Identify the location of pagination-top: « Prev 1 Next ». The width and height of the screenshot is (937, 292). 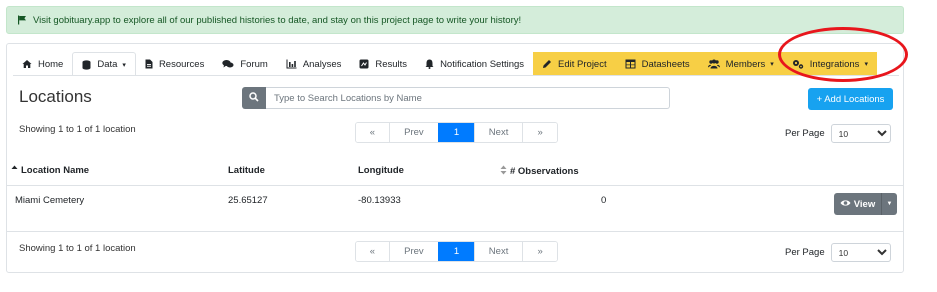
(456, 132).